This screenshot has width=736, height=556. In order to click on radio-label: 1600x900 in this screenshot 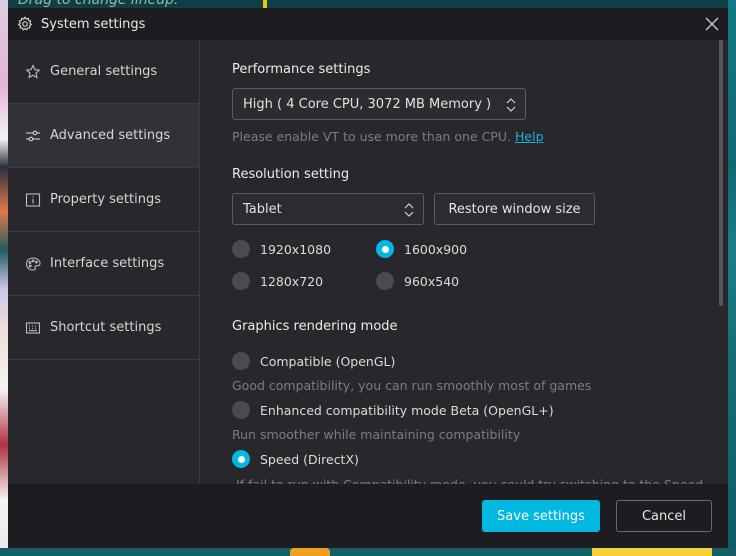, I will do `click(436, 249)`.